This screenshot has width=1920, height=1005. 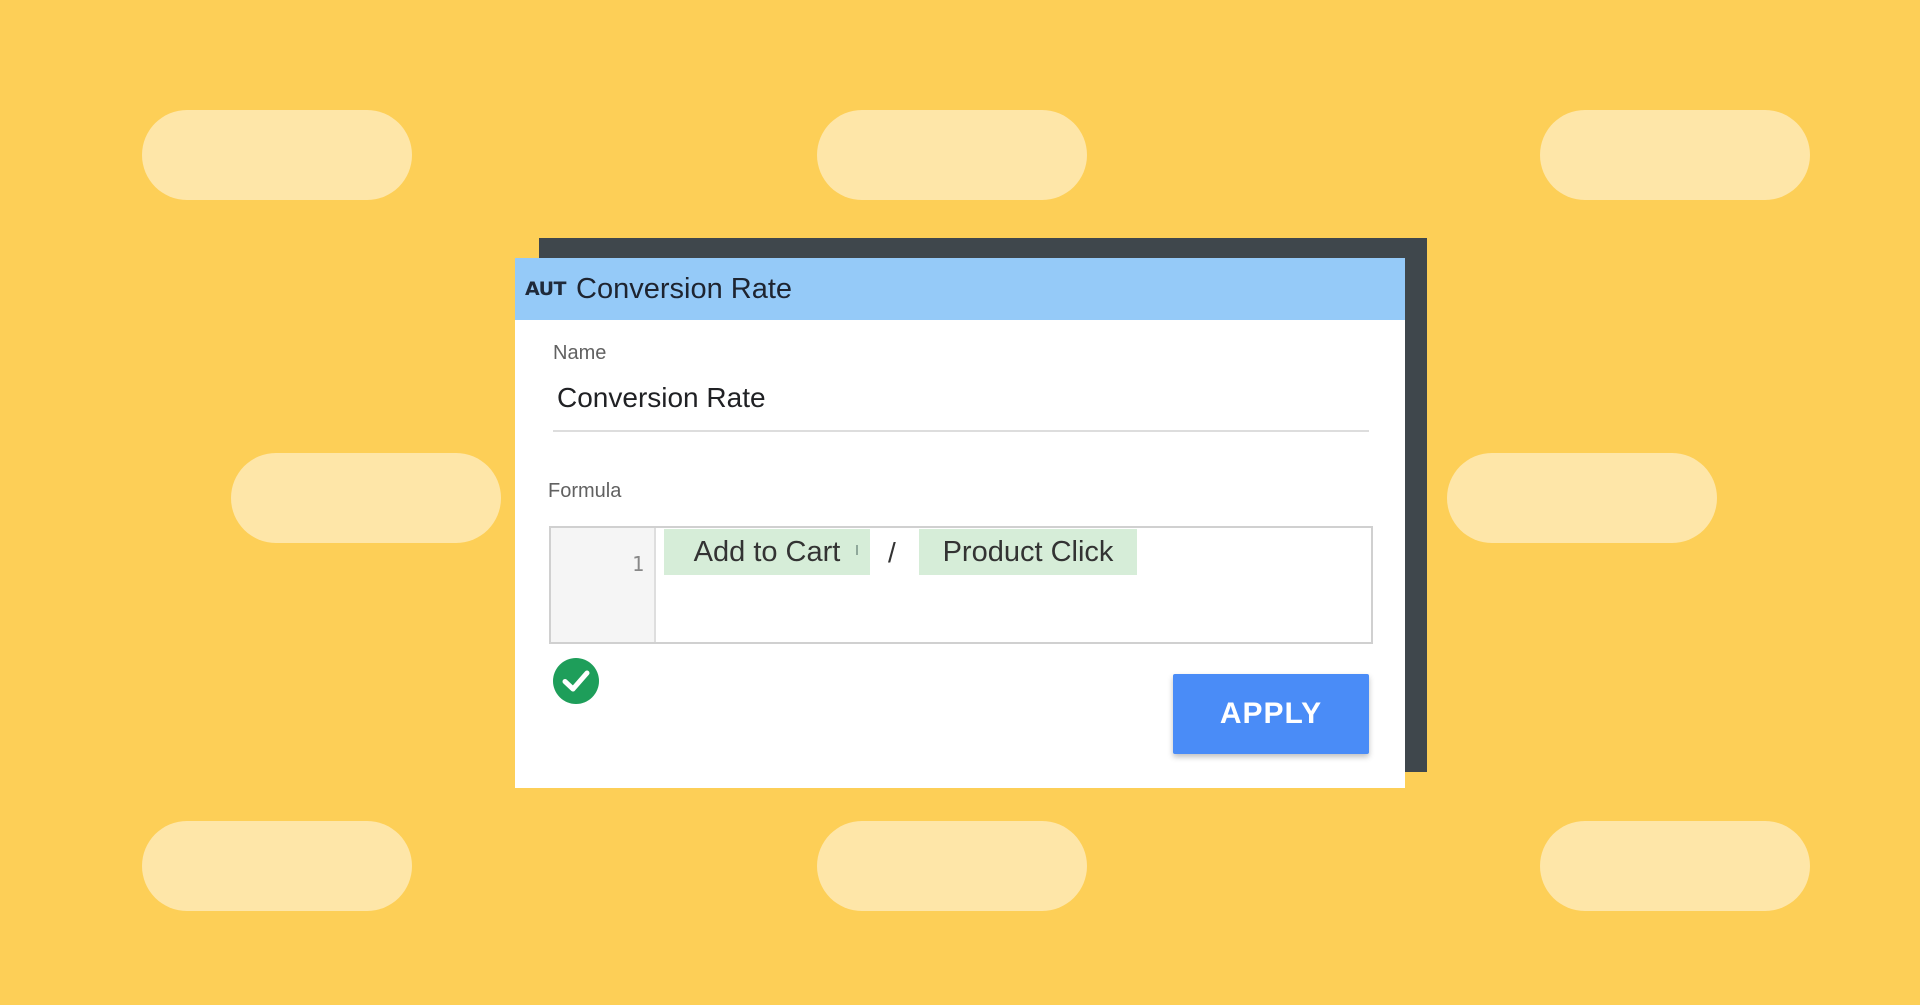 What do you see at coordinates (892, 552) in the screenshot?
I see `formula-operator: /` at bounding box center [892, 552].